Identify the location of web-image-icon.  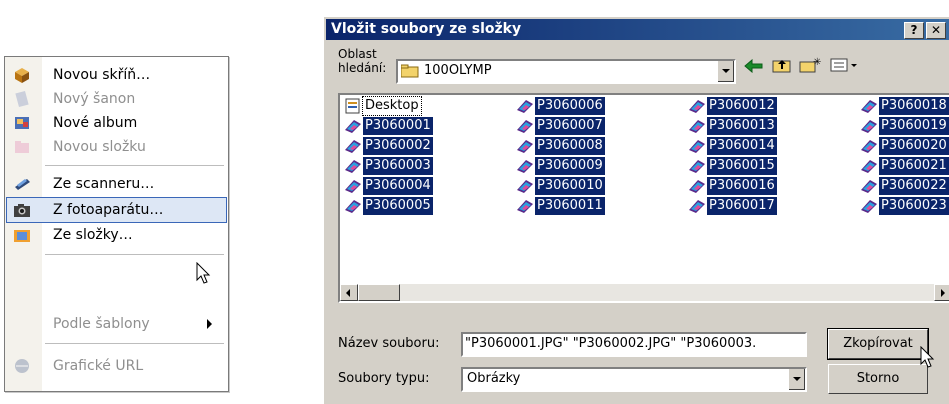
(22, 366).